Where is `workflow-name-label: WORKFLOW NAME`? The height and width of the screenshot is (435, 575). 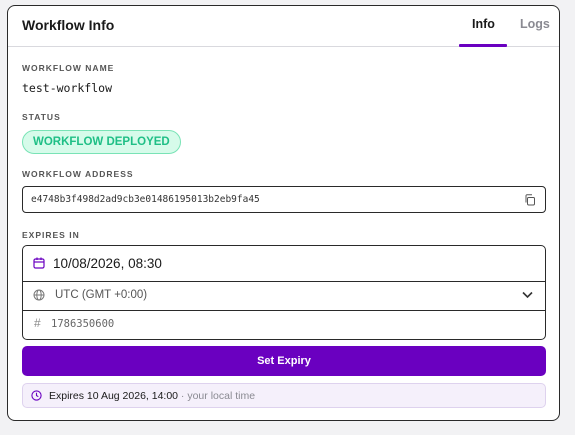
workflow-name-label: WORKFLOW NAME is located at coordinates (68, 68).